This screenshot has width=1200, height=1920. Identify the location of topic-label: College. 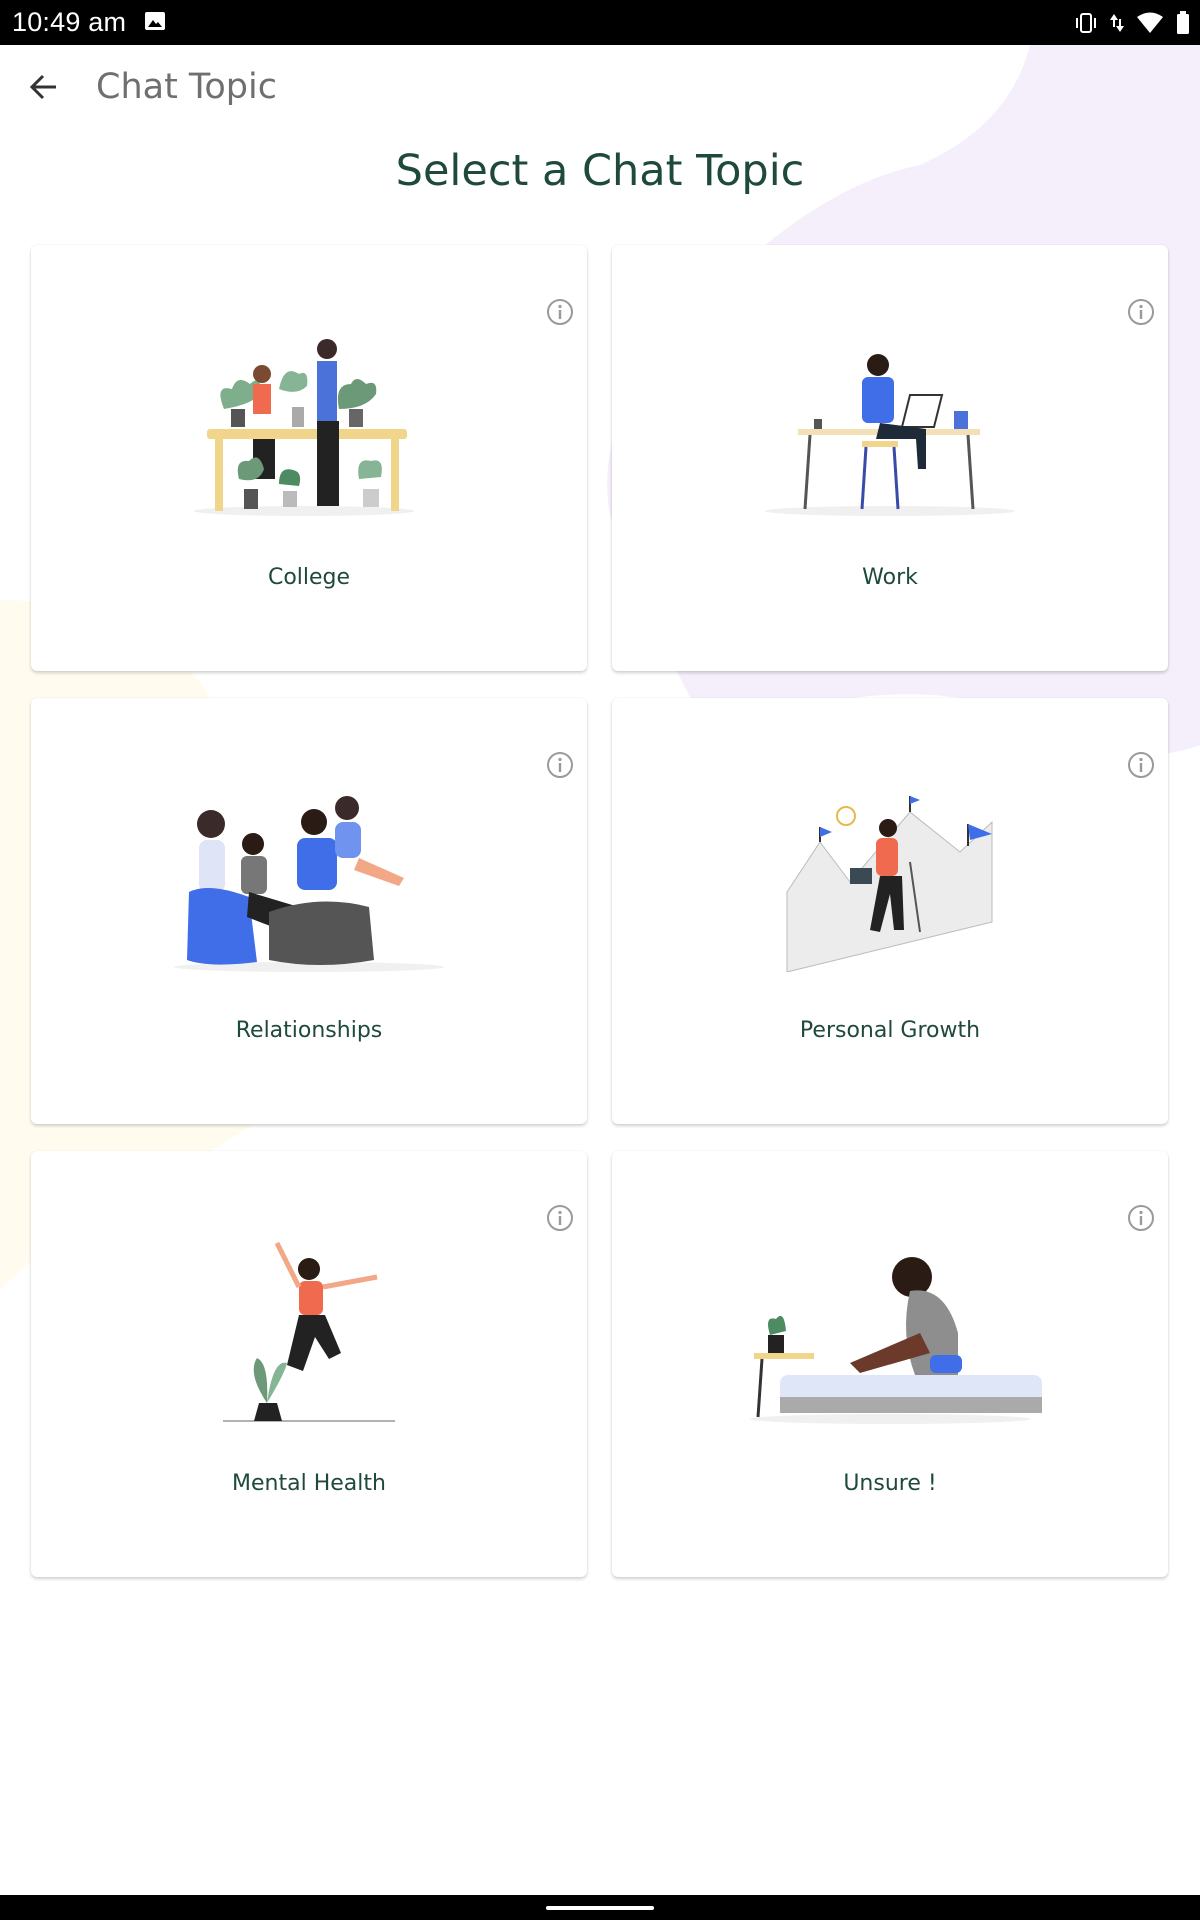
(309, 577).